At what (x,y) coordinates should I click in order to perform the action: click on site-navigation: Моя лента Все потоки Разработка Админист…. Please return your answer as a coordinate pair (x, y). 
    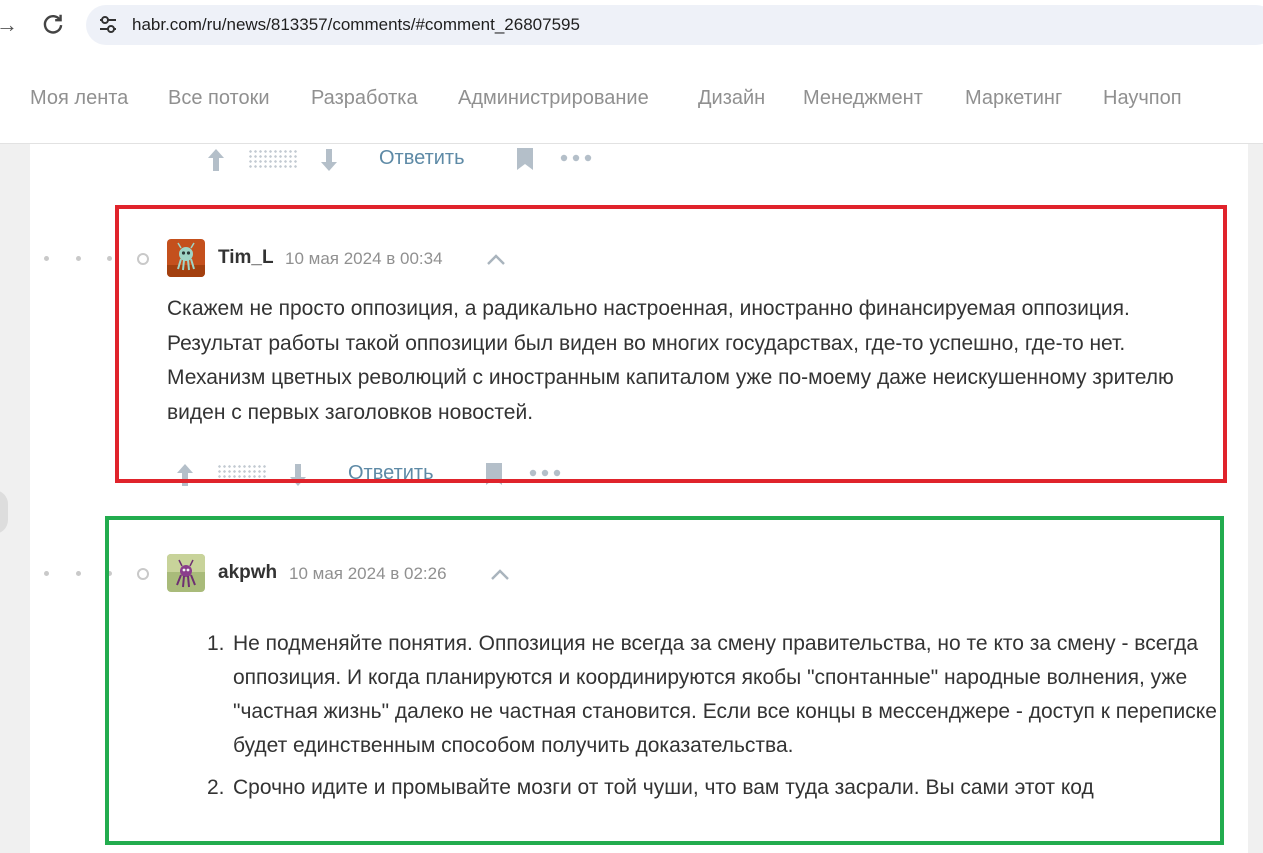
    Looking at the image, I should click on (631, 98).